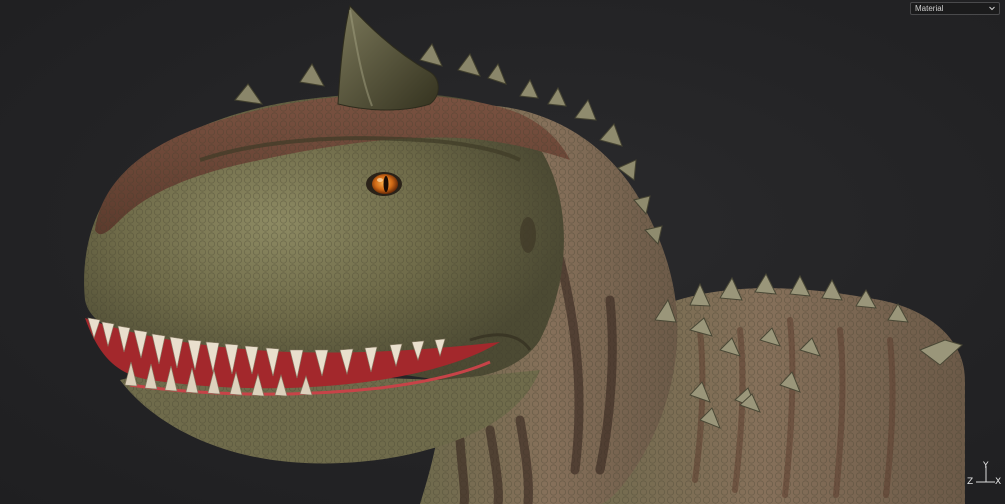 Image resolution: width=1005 pixels, height=504 pixels. I want to click on shading-mode-select: Material, so click(955, 8).